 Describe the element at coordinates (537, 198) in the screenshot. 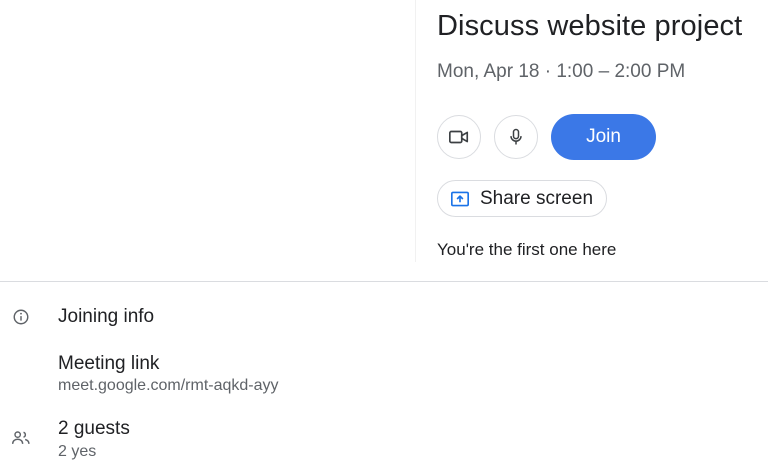

I see `share-screen-label: Share screen` at that location.